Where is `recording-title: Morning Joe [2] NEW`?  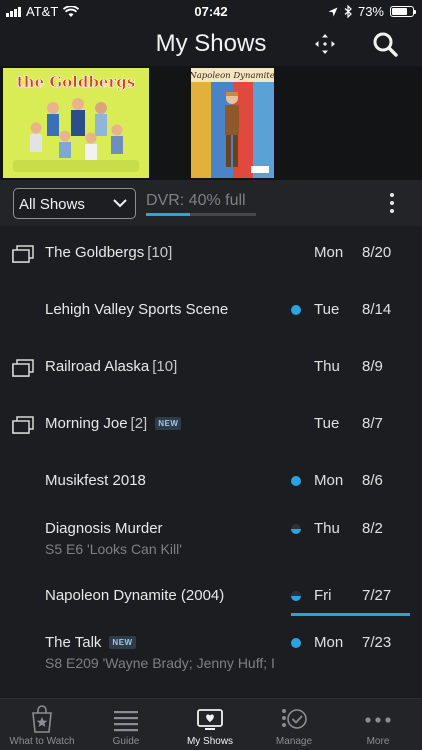
recording-title: Morning Joe [2] NEW is located at coordinates (113, 423).